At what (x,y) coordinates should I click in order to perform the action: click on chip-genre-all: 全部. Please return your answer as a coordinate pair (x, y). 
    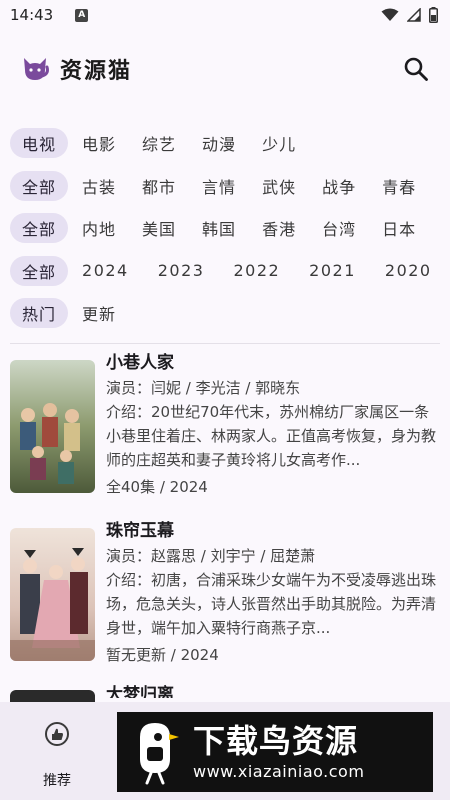
    Looking at the image, I should click on (39, 185).